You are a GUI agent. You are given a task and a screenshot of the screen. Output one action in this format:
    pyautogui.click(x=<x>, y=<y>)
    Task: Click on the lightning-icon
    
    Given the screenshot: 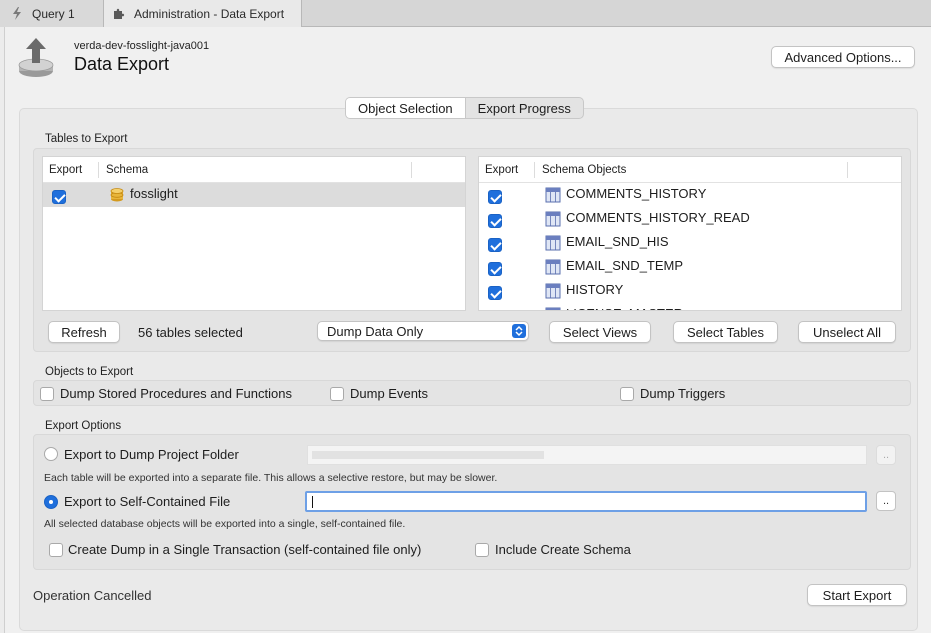 What is the action you would take?
    pyautogui.click(x=17, y=14)
    